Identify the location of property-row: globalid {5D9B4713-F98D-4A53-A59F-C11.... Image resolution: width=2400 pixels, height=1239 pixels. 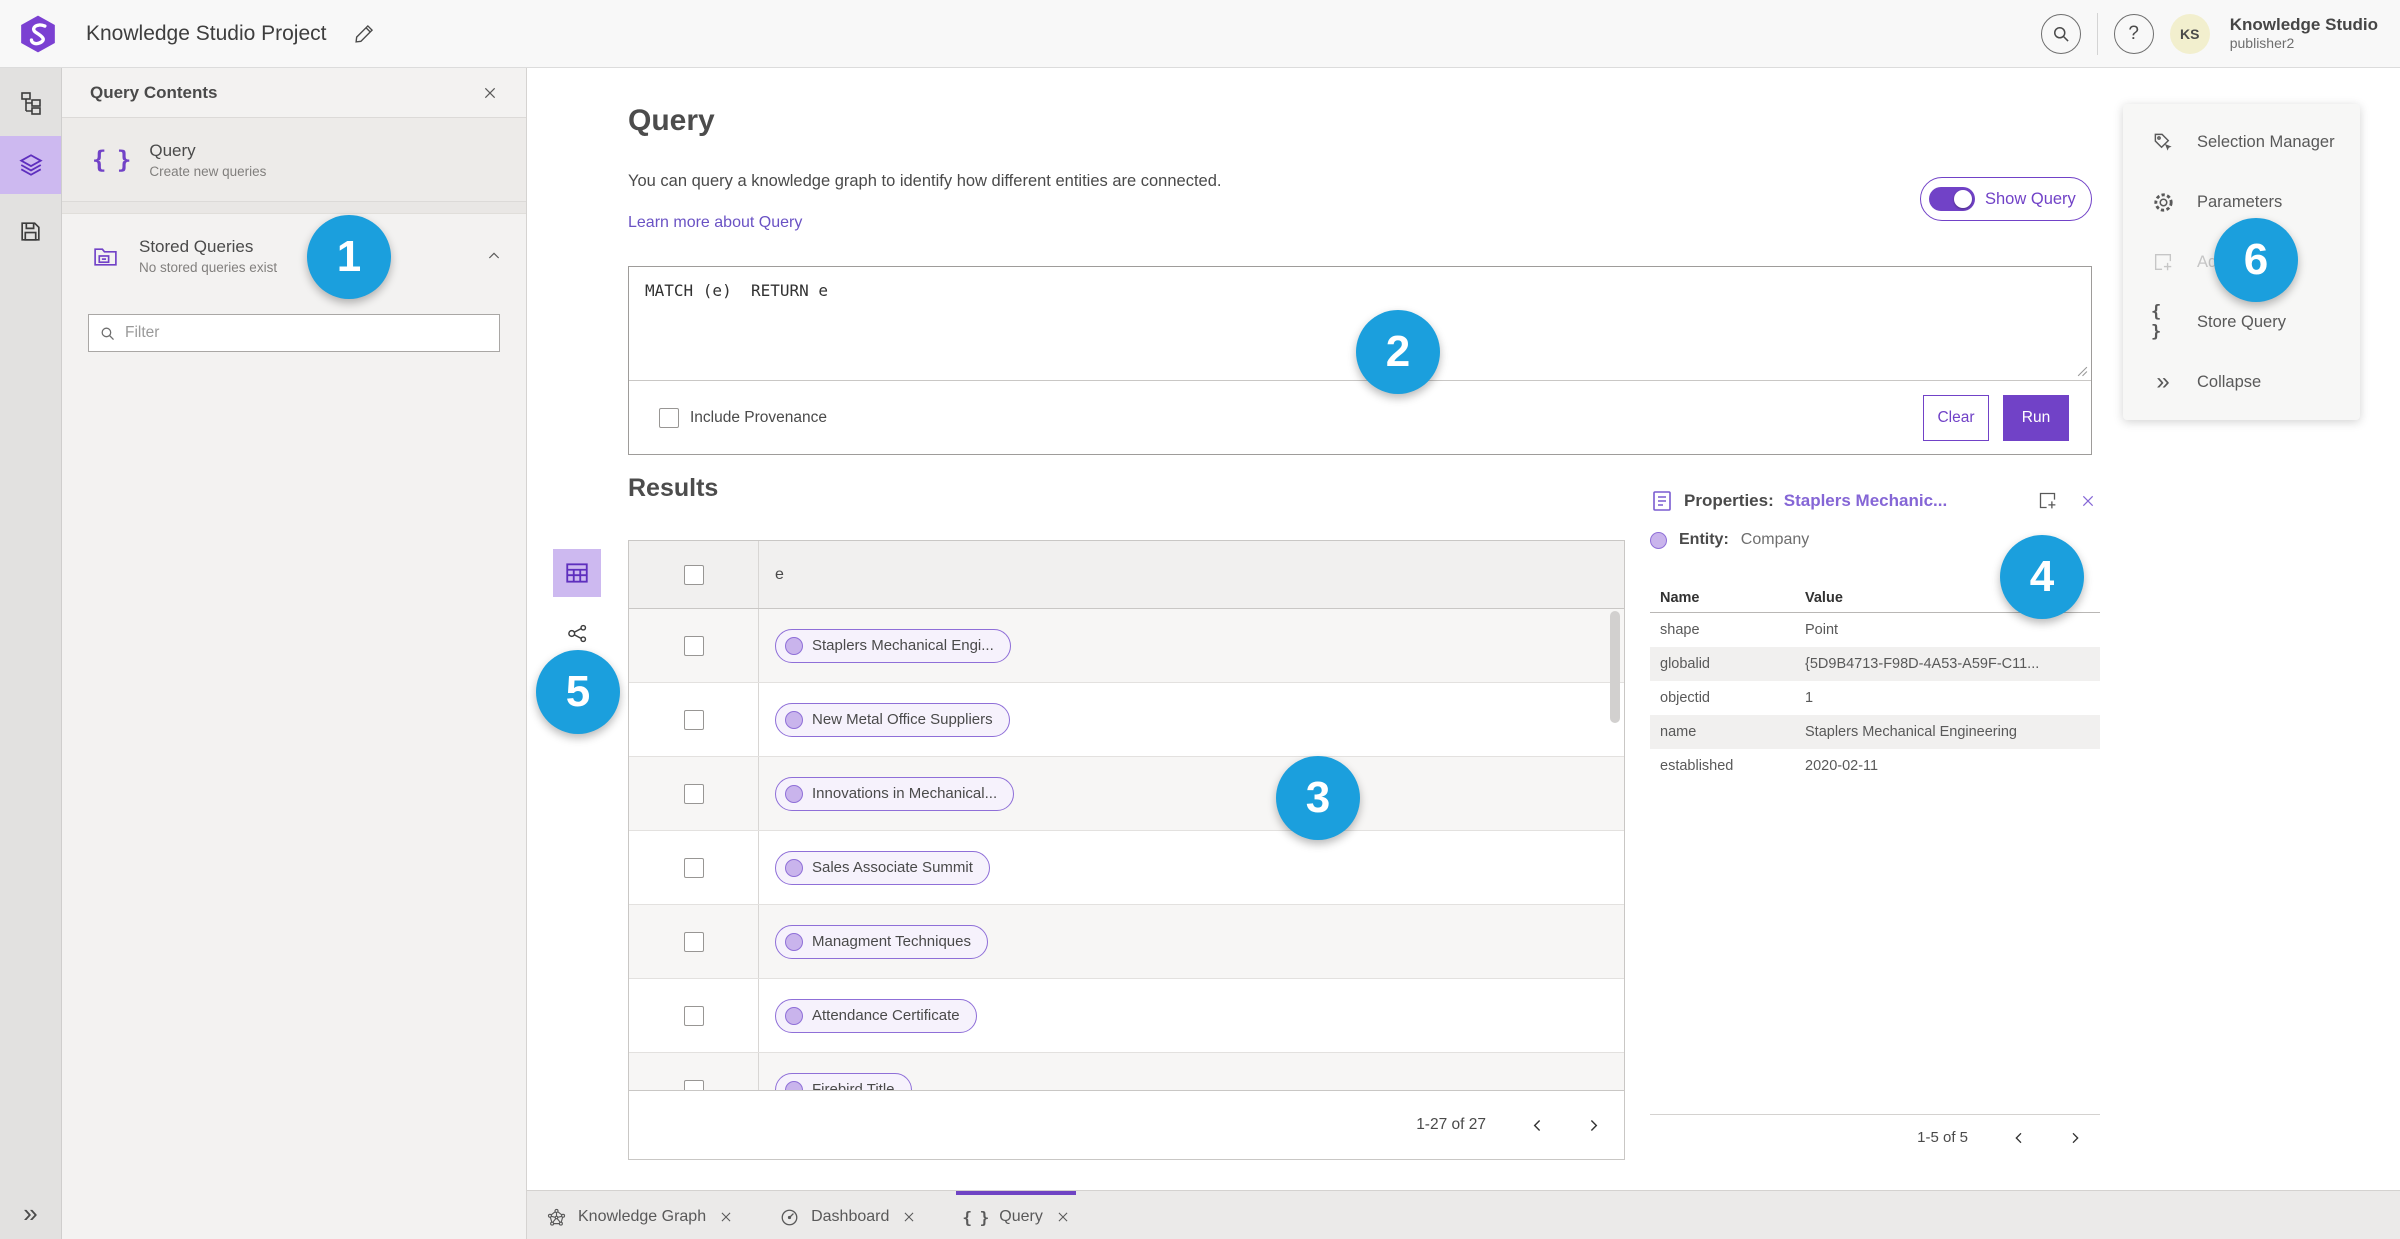
(1875, 664).